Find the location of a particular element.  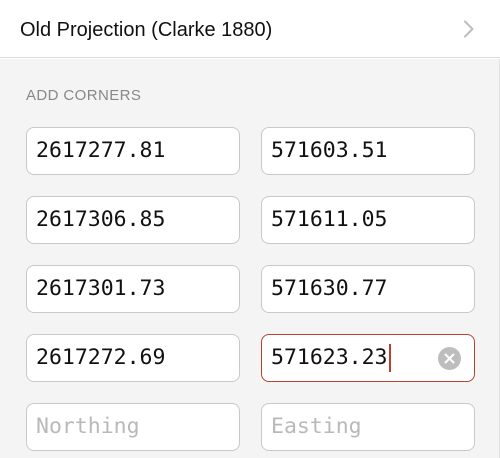

easting-input: Easting is located at coordinates (368, 427).